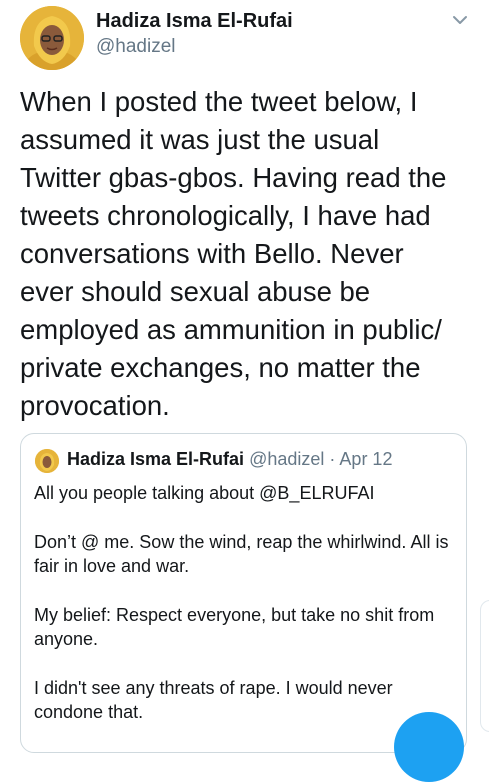 Image resolution: width=489 pixels, height=782 pixels. What do you see at coordinates (287, 459) in the screenshot?
I see `quoted-author-handle: @hadizel` at bounding box center [287, 459].